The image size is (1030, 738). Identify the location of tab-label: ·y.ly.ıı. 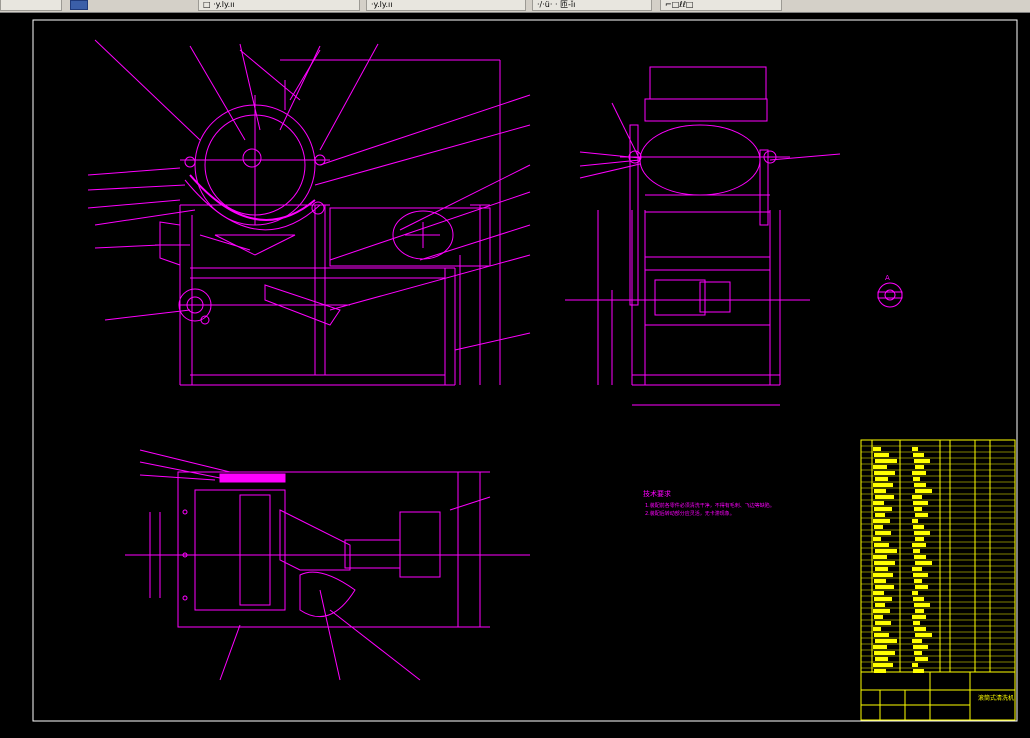
(382, 4).